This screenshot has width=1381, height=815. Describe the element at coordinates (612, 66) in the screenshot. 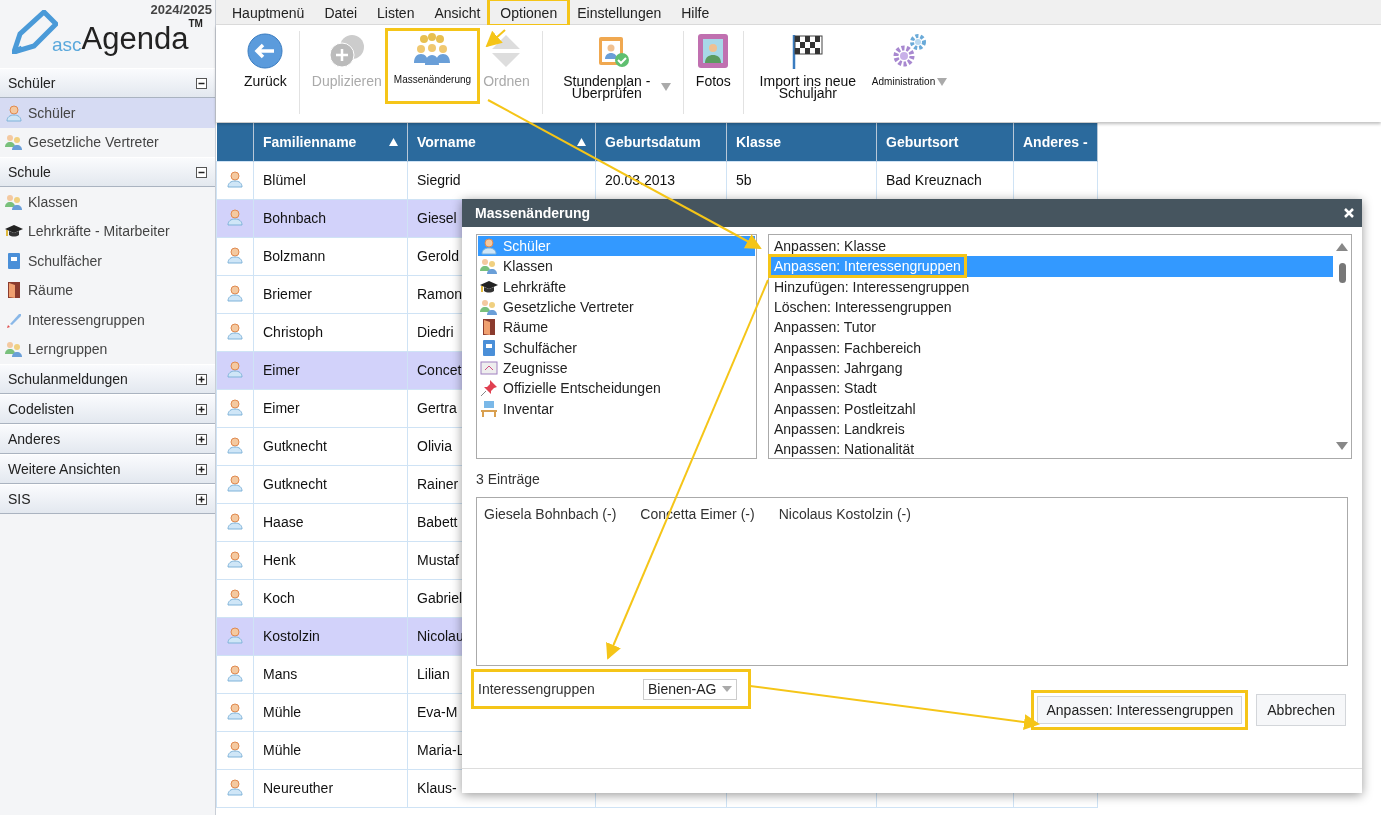

I see `toolbar-button: Stundenplan - Überprüfen` at that location.